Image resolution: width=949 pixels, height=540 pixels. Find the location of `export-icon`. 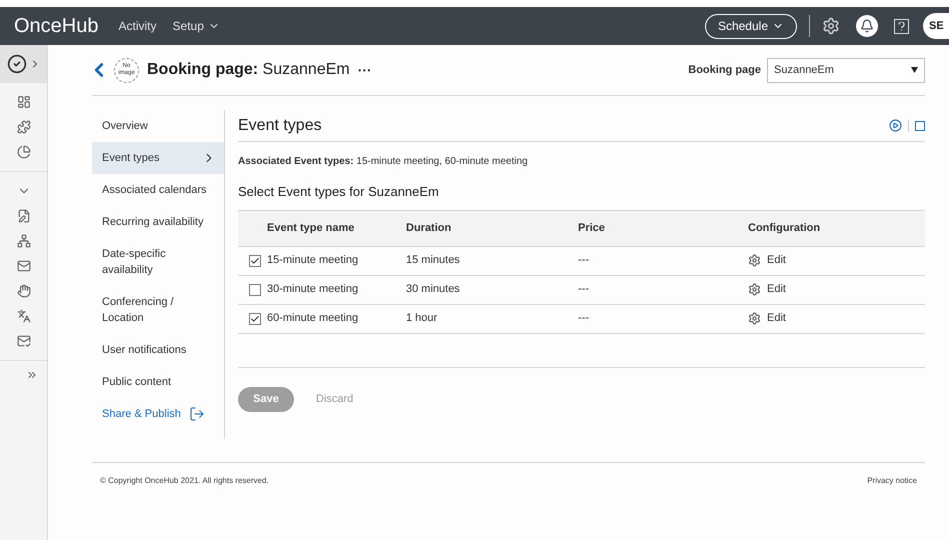

export-icon is located at coordinates (196, 414).